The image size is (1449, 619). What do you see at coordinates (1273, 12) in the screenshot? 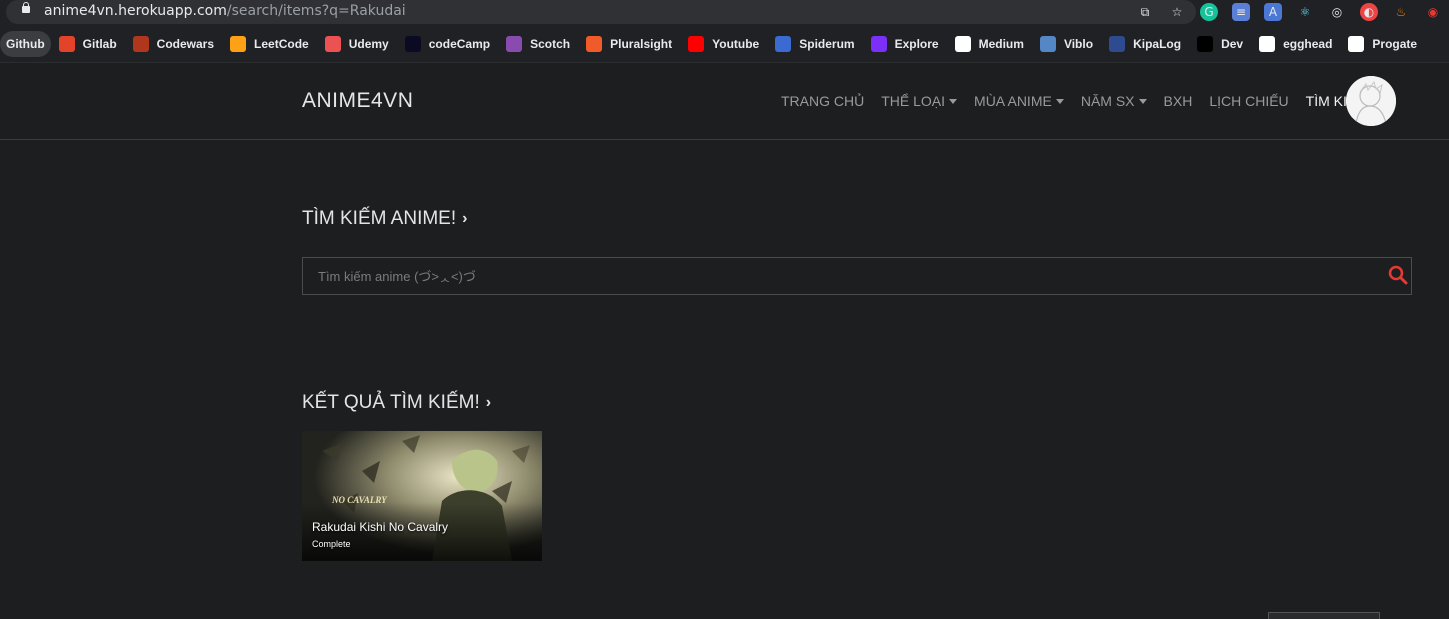
I see `translate-ext-icon: A` at bounding box center [1273, 12].